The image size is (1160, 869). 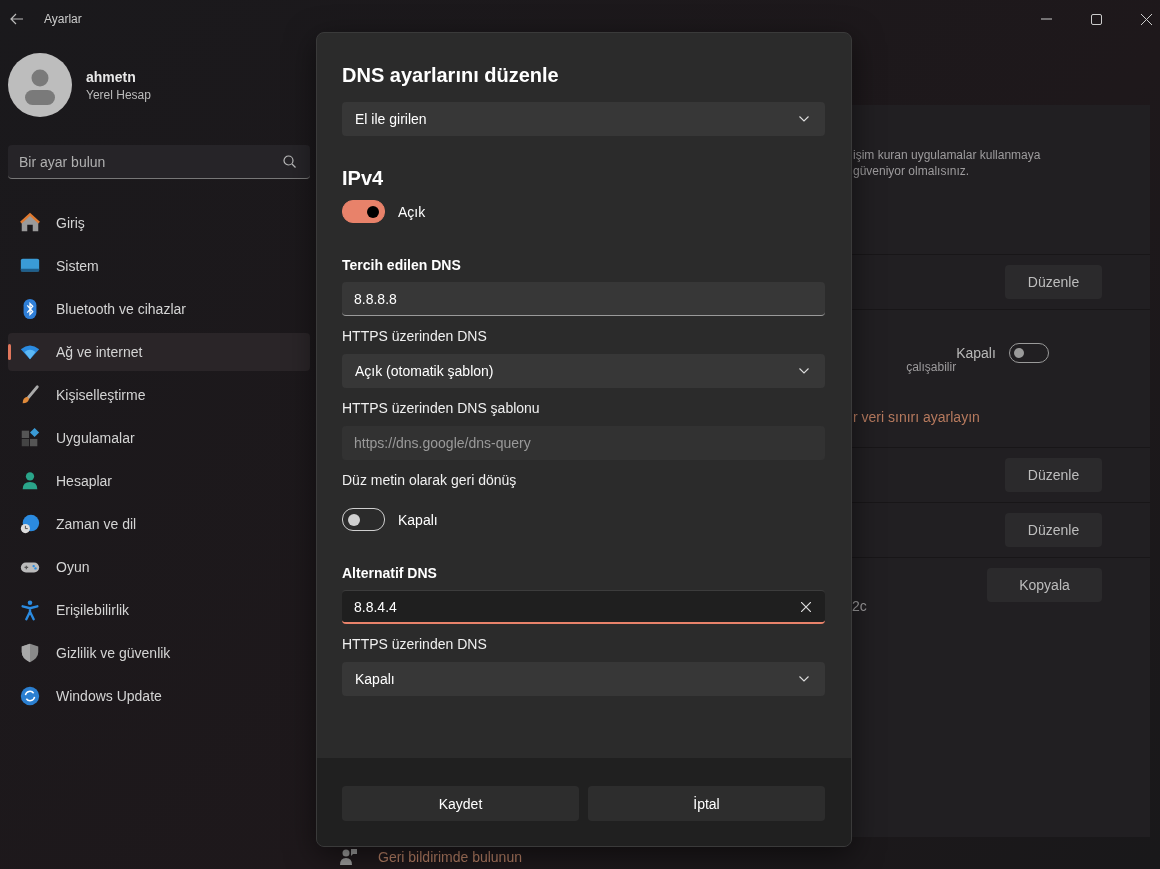 What do you see at coordinates (159, 352) in the screenshot?
I see `sidebar-item: Ağ ve internet` at bounding box center [159, 352].